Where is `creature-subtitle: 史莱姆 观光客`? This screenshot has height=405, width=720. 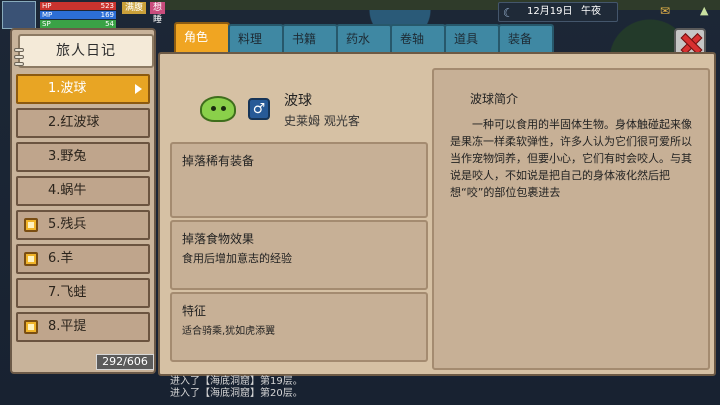 creature-subtitle: 史莱姆 观光客 is located at coordinates (322, 121).